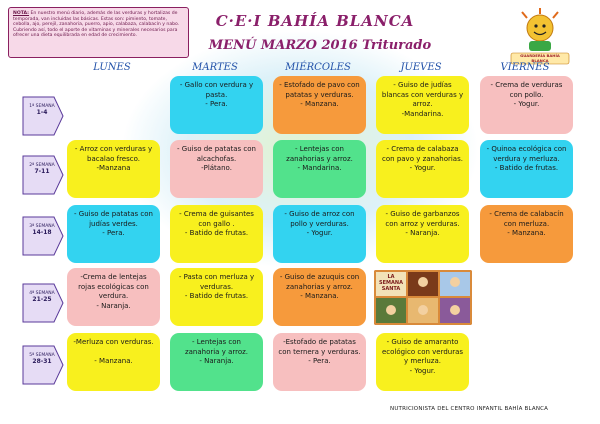 The image size is (600, 424). Describe the element at coordinates (42, 361) in the screenshot. I see `week-range: 28-31` at that location.